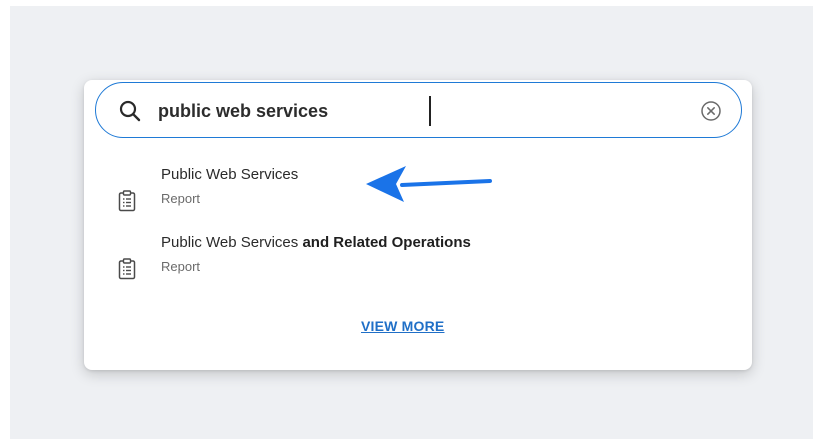 Image resolution: width=813 pixels, height=439 pixels. I want to click on search-bar, so click(418, 110).